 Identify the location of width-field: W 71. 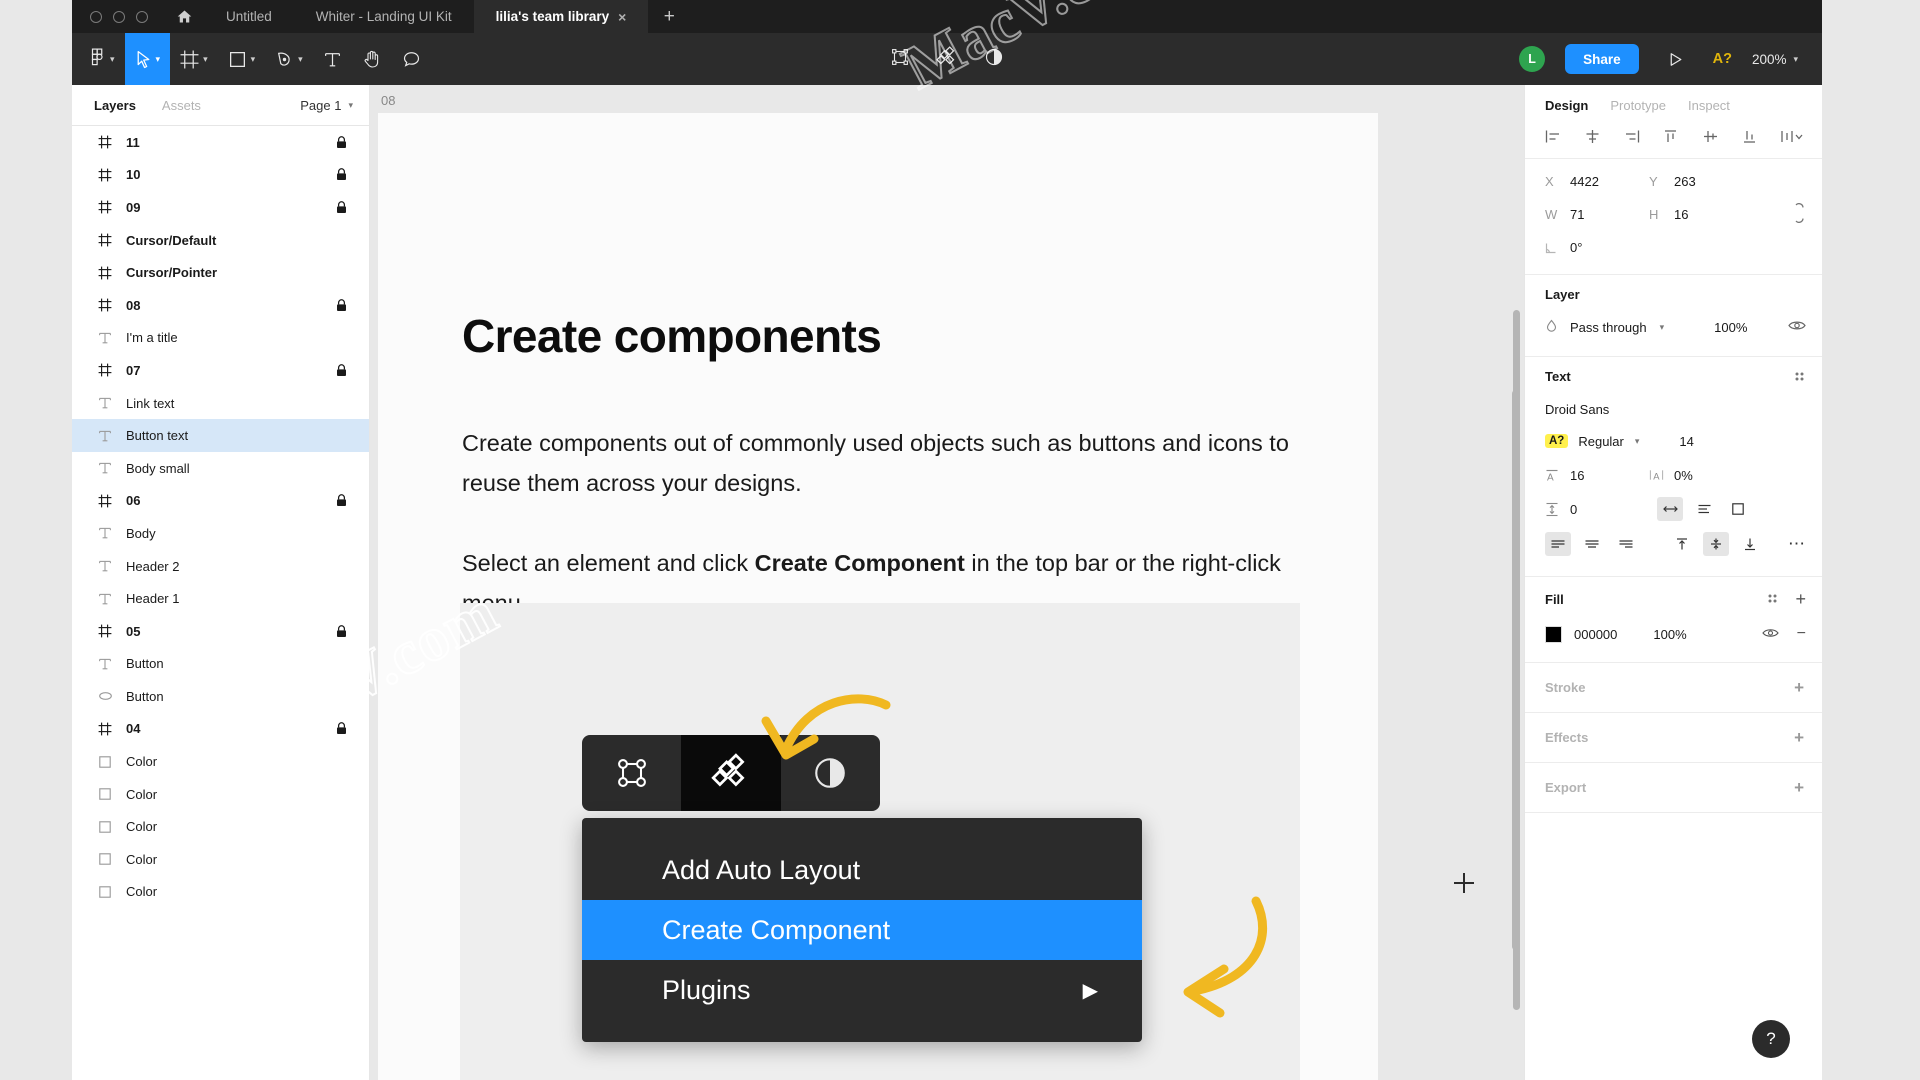
(1597, 214).